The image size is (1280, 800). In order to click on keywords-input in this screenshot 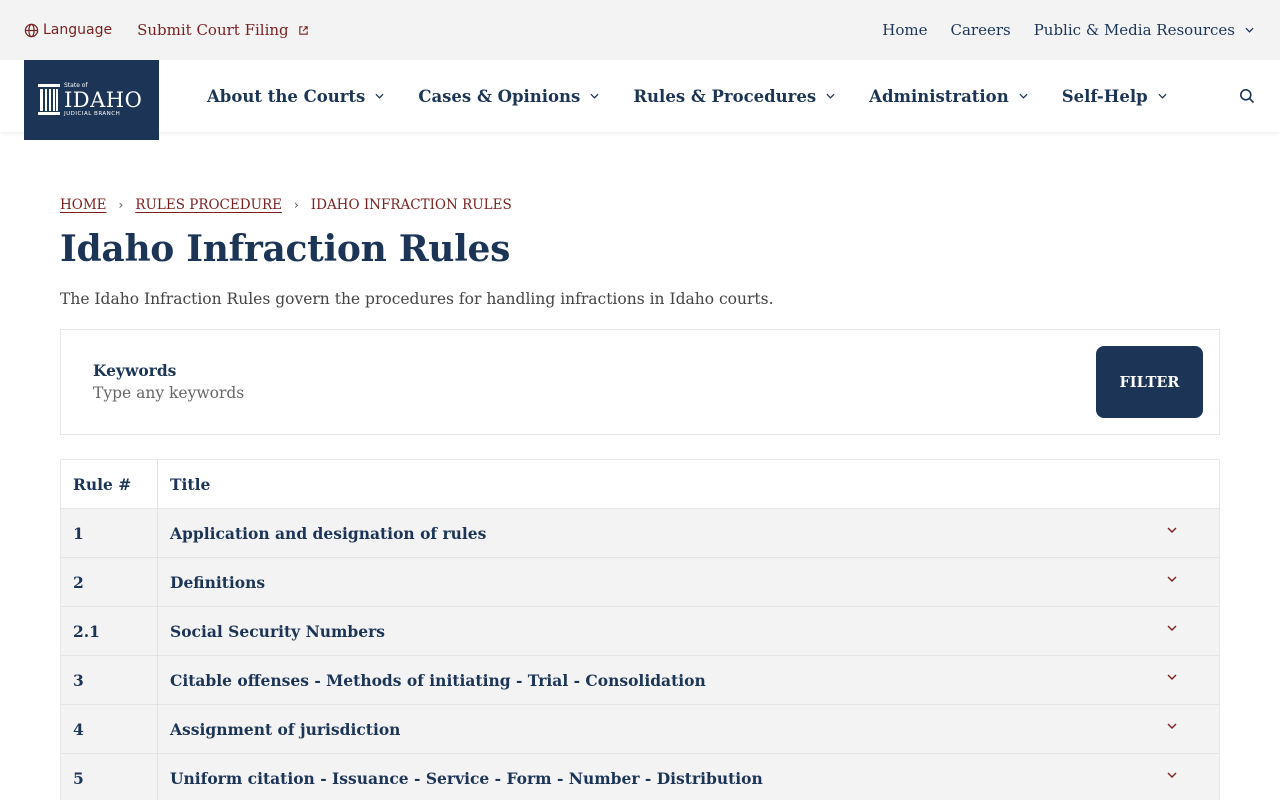, I will do `click(543, 393)`.